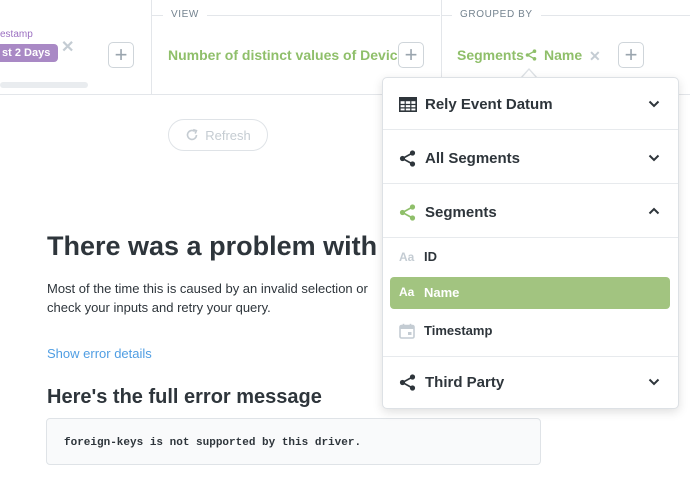 This screenshot has width=690, height=479. What do you see at coordinates (489, 104) in the screenshot?
I see `section-title: Rely Event Datum` at bounding box center [489, 104].